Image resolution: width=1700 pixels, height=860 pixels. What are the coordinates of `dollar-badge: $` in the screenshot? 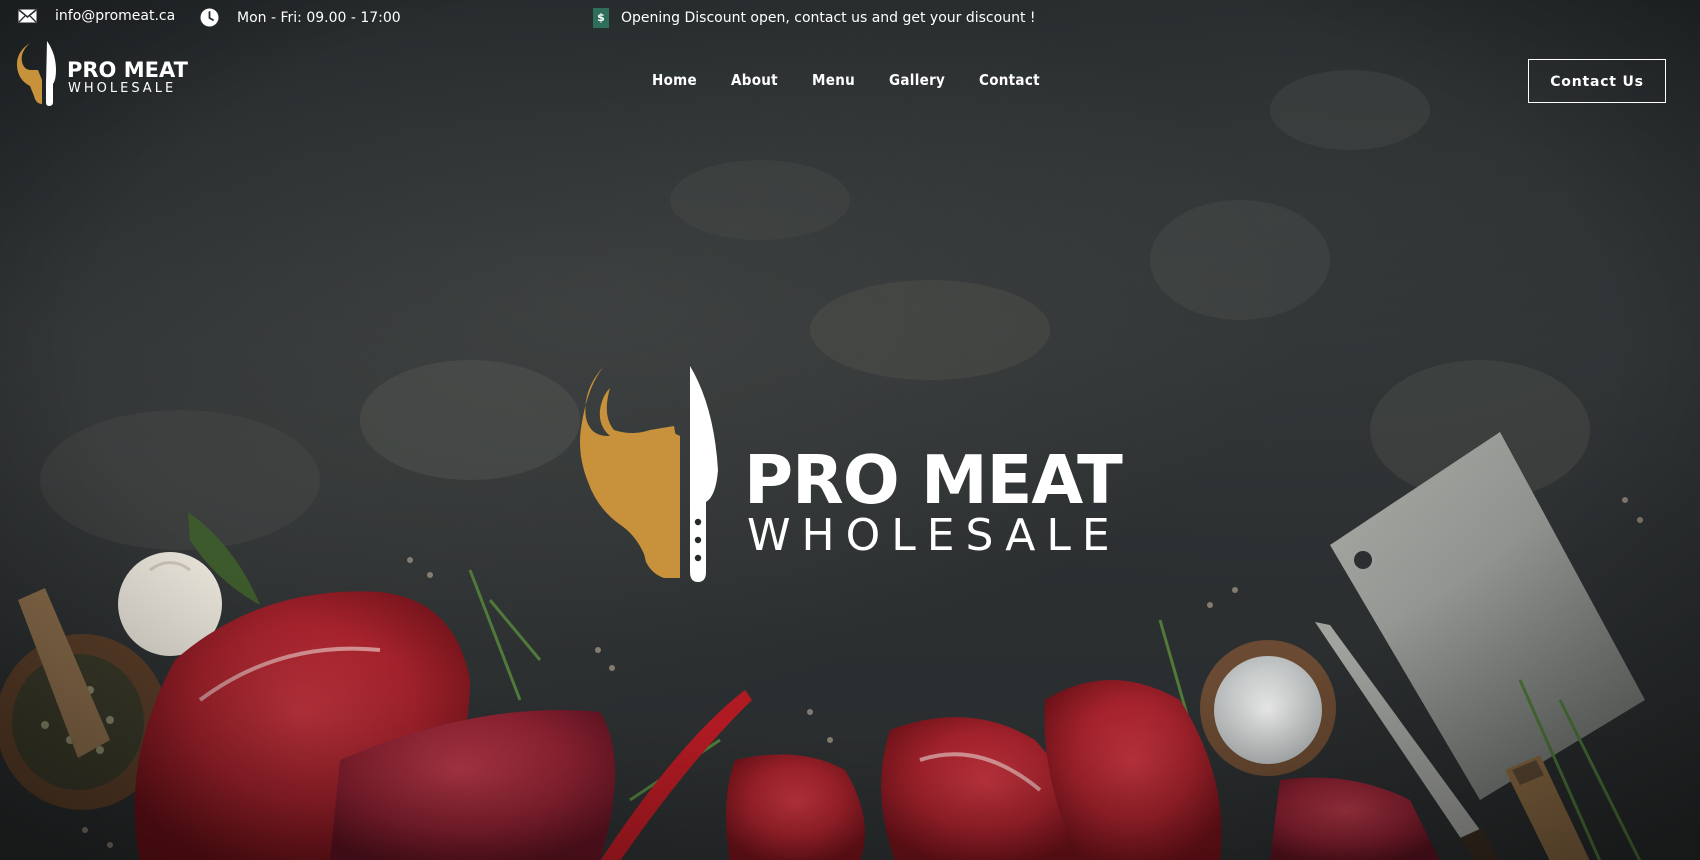 It's located at (601, 18).